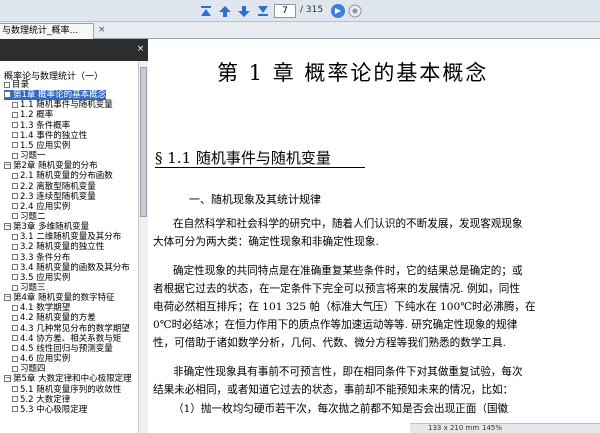  I want to click on tree-item: 1.2 概率, so click(32, 115).